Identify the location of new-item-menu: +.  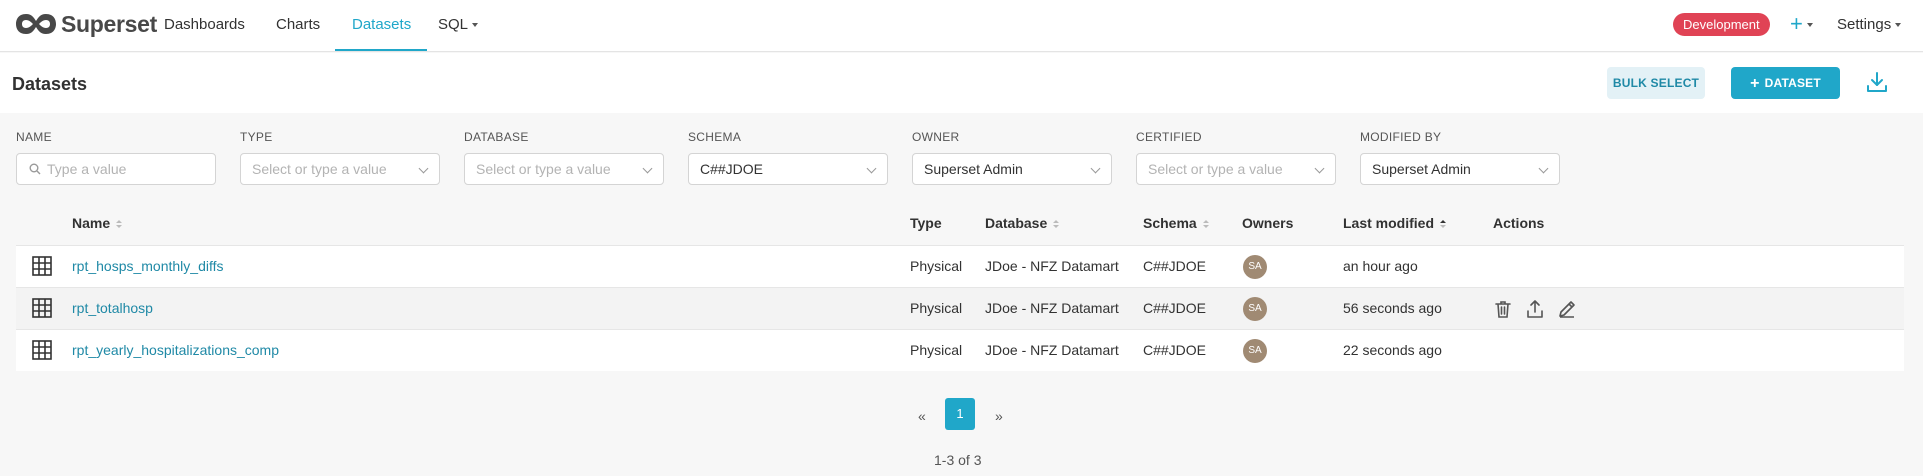
(1801, 24).